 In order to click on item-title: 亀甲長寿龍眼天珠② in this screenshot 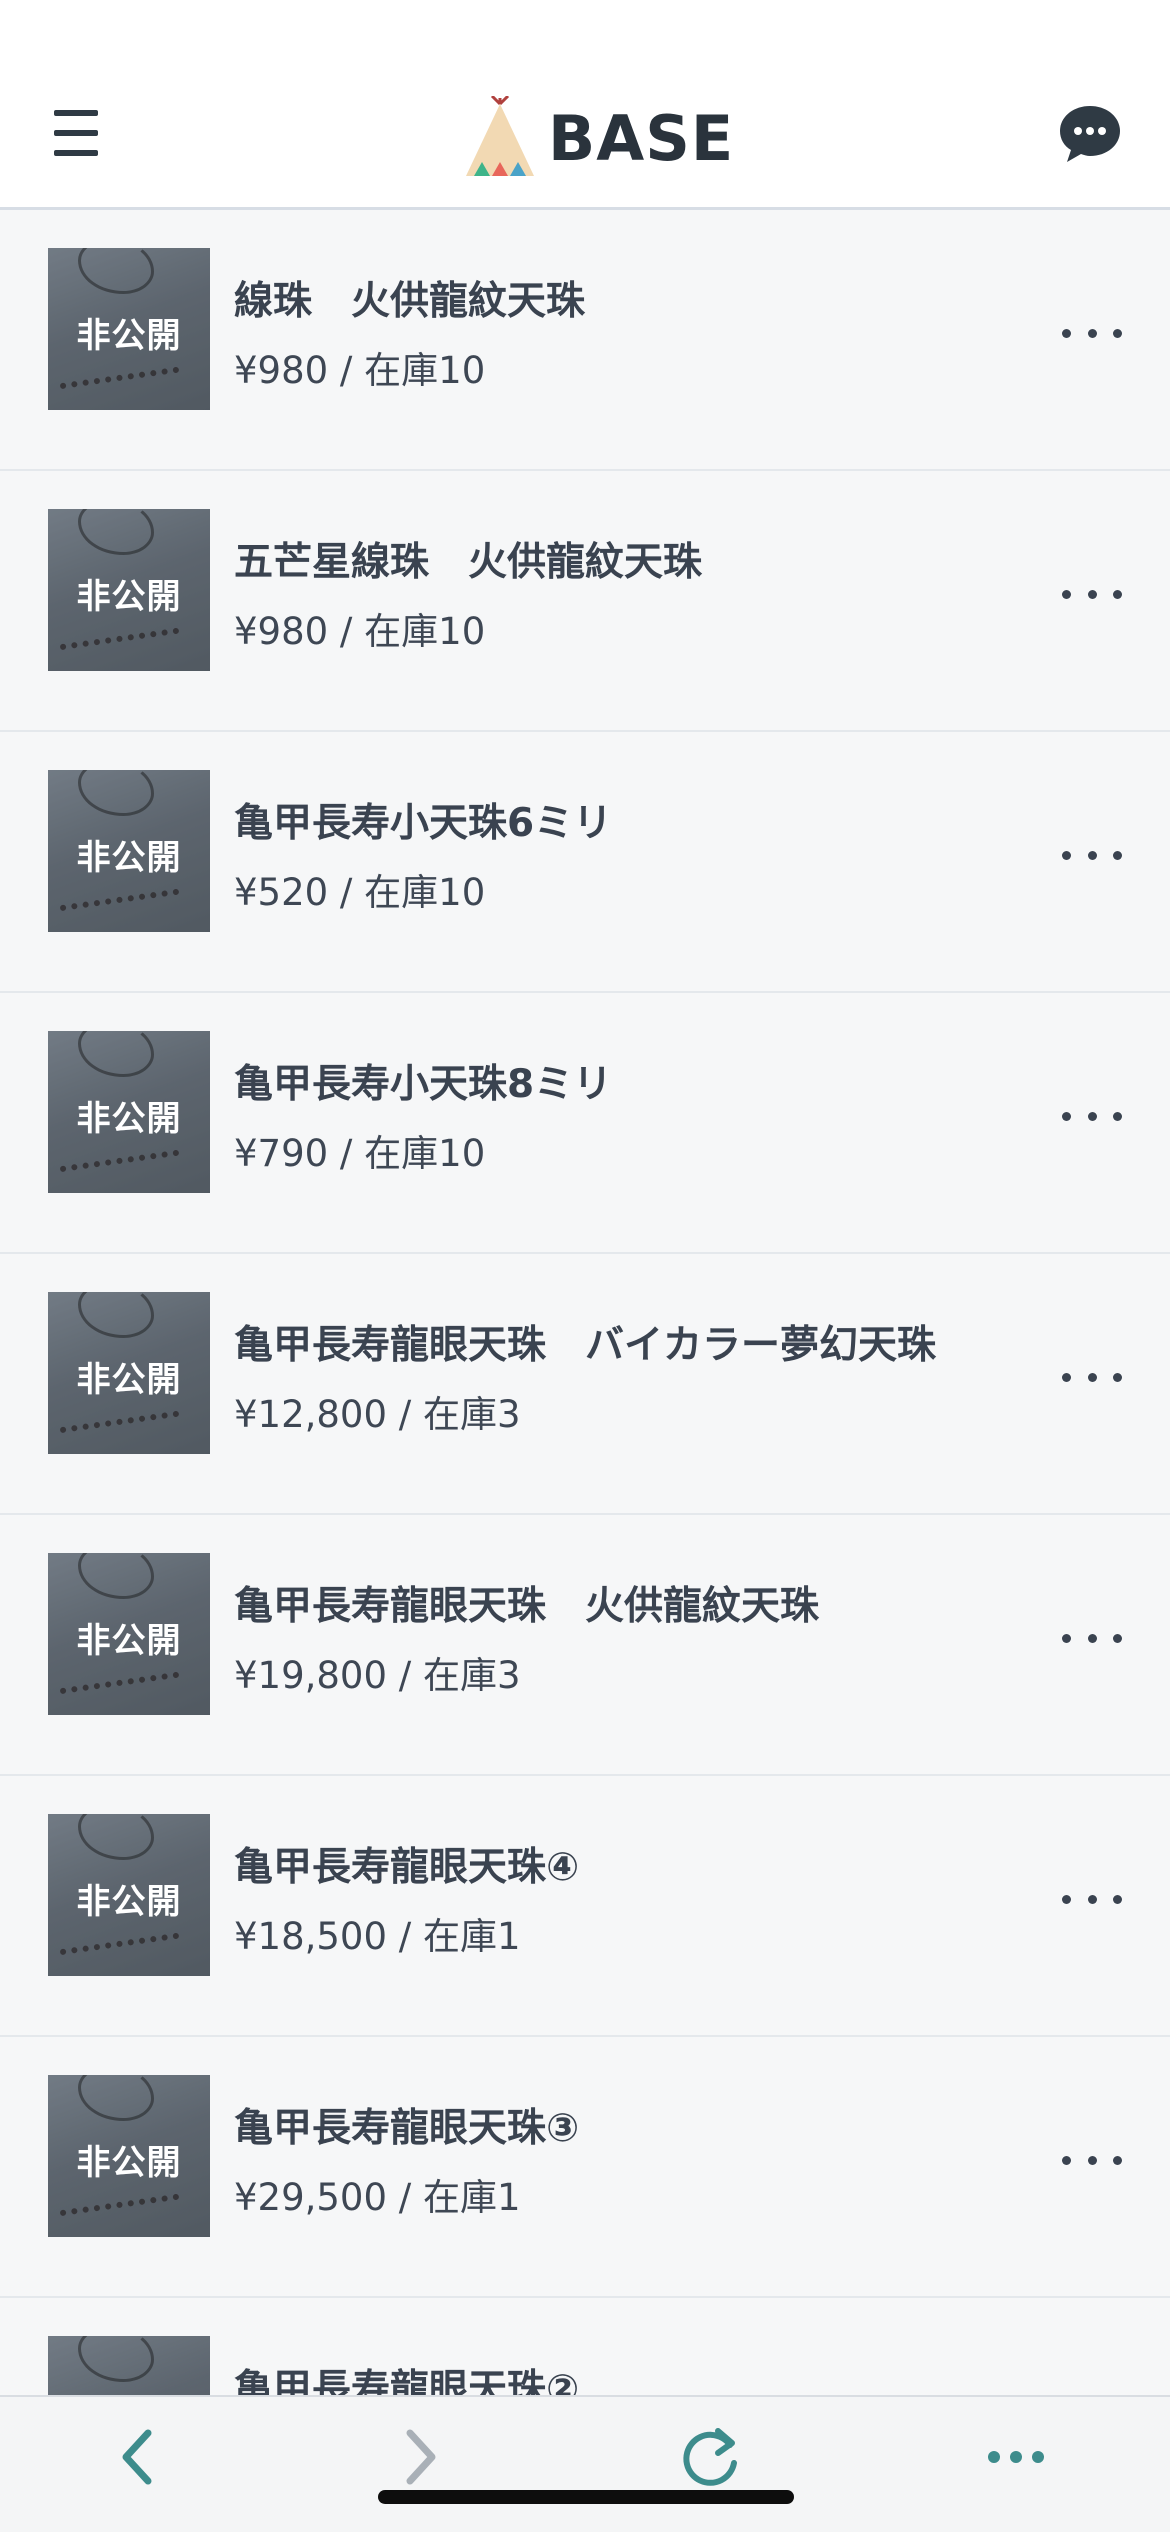, I will do `click(407, 2381)`.